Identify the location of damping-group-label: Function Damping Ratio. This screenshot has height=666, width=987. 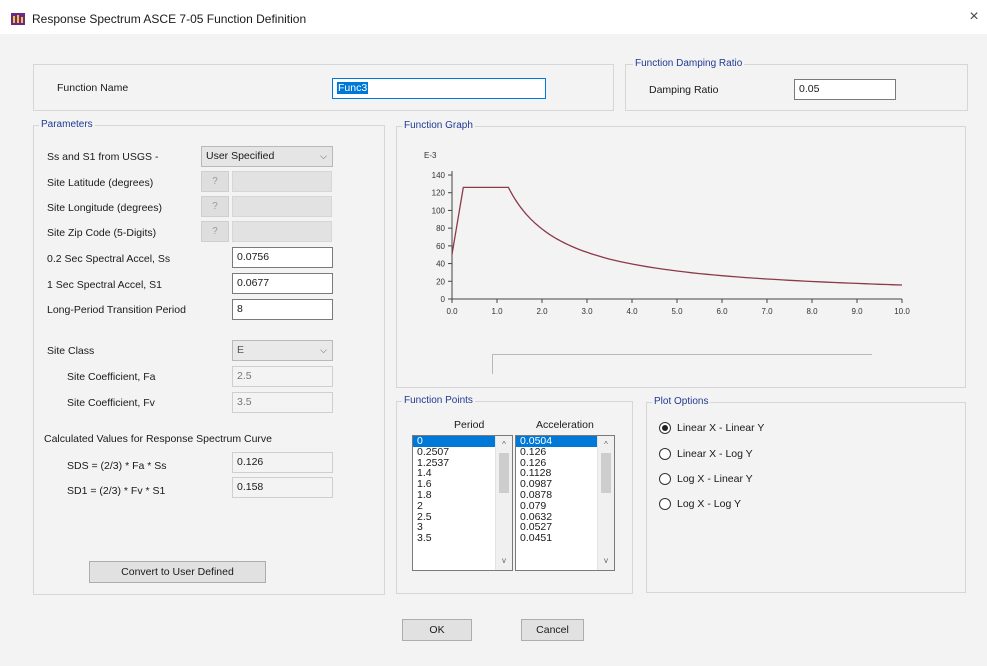
(689, 64).